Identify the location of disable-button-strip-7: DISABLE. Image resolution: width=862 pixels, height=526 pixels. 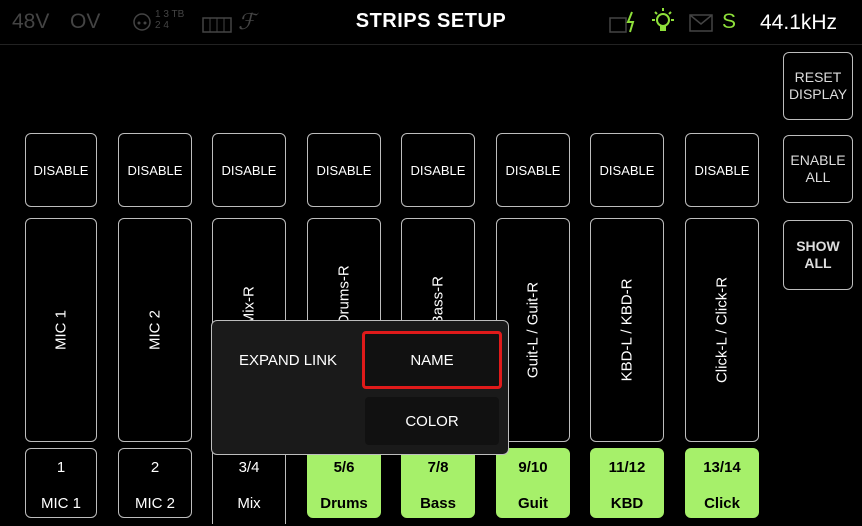
(627, 170).